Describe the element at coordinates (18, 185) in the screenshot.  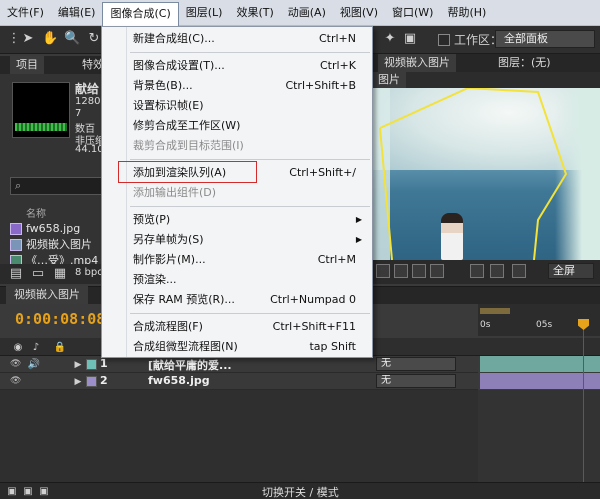
I see `search-icon: ⌕` at that location.